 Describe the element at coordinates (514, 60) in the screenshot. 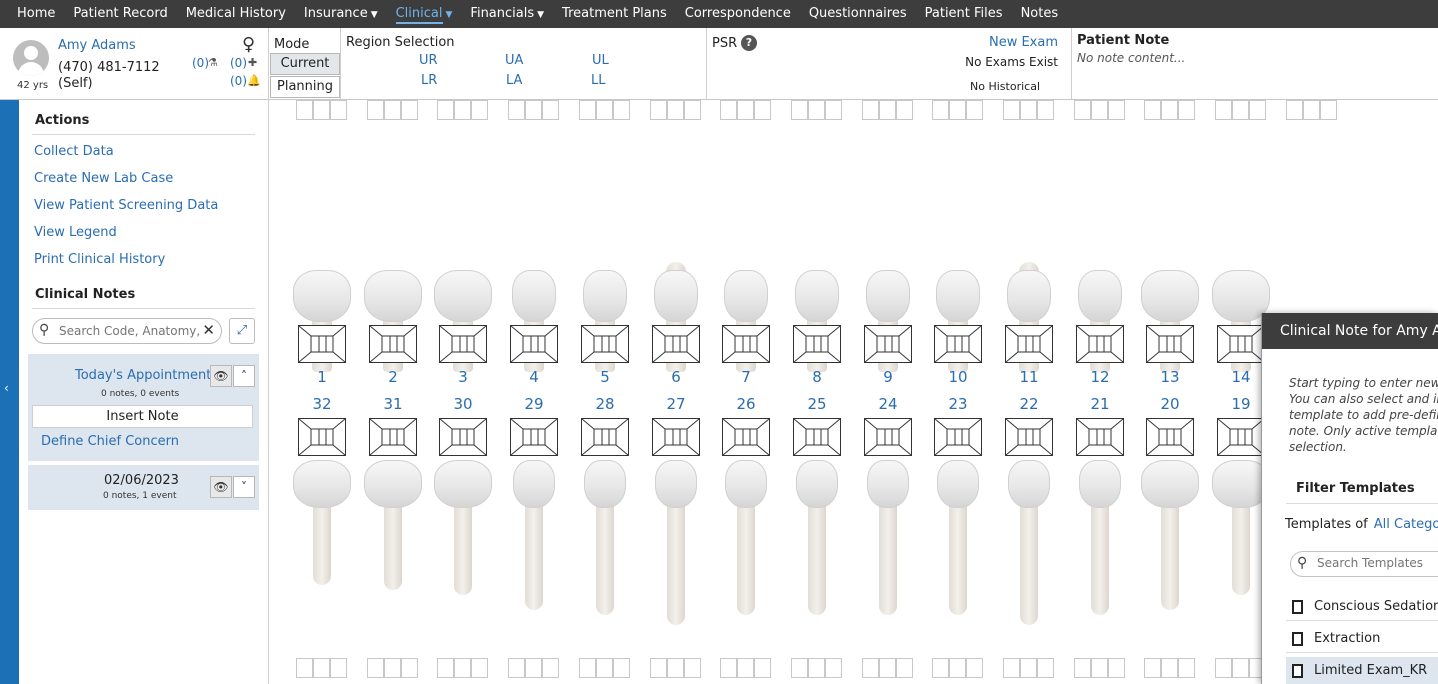

I see `region-ua-button: UA` at that location.